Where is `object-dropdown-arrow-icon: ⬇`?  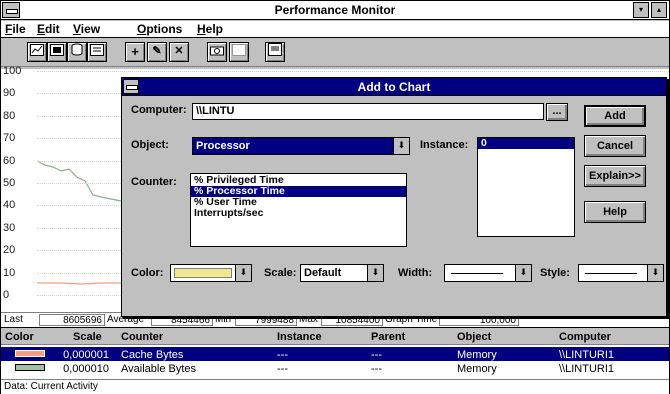
object-dropdown-arrow-icon: ⬇ is located at coordinates (401, 146).